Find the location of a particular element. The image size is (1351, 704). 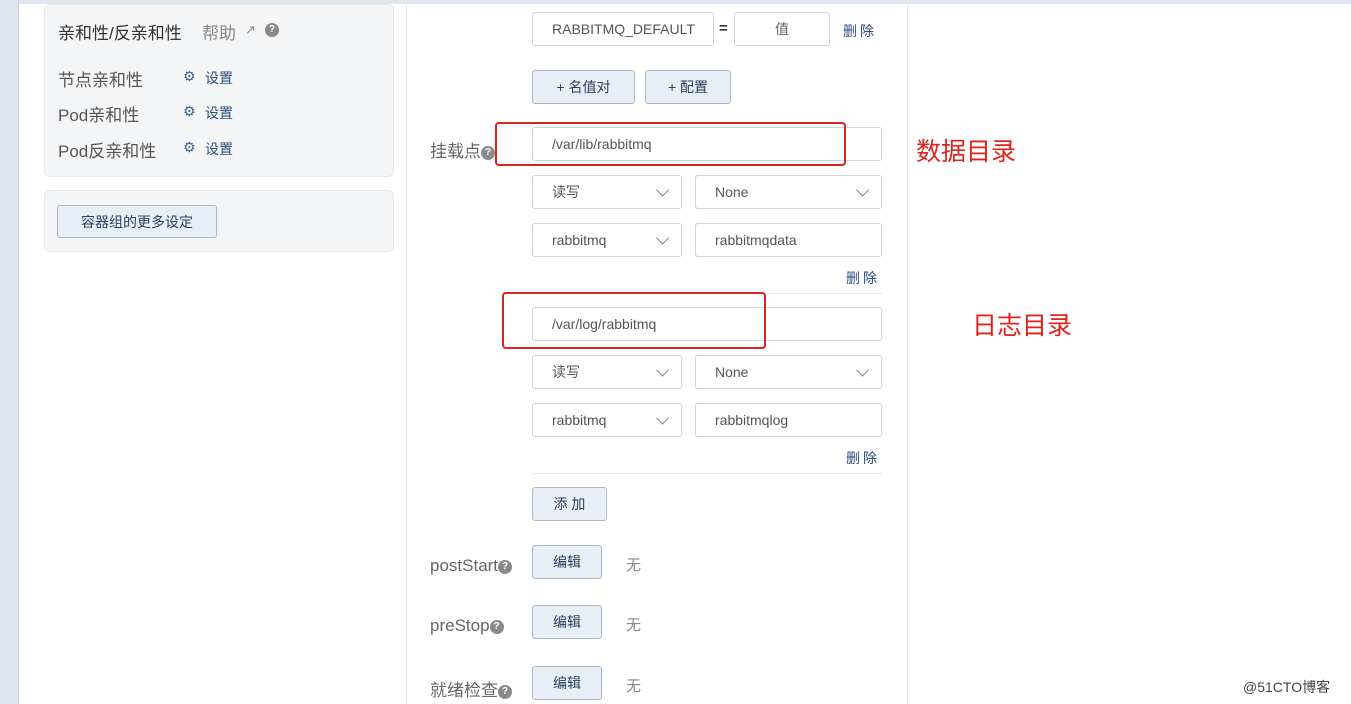

pod-affinity-settings-link: 设置 is located at coordinates (219, 113).